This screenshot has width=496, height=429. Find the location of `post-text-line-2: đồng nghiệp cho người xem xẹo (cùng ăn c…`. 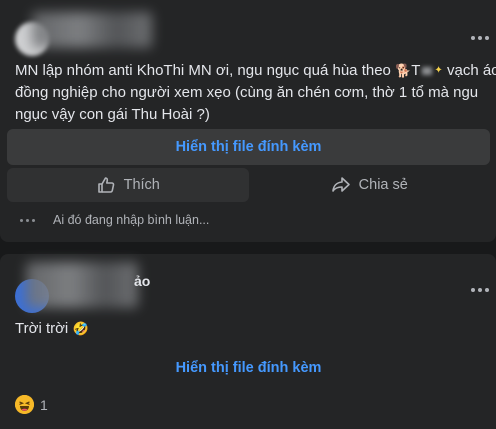

post-text-line-2: đồng nghiệp cho người xem xẹo (cùng ăn c… is located at coordinates (247, 92).